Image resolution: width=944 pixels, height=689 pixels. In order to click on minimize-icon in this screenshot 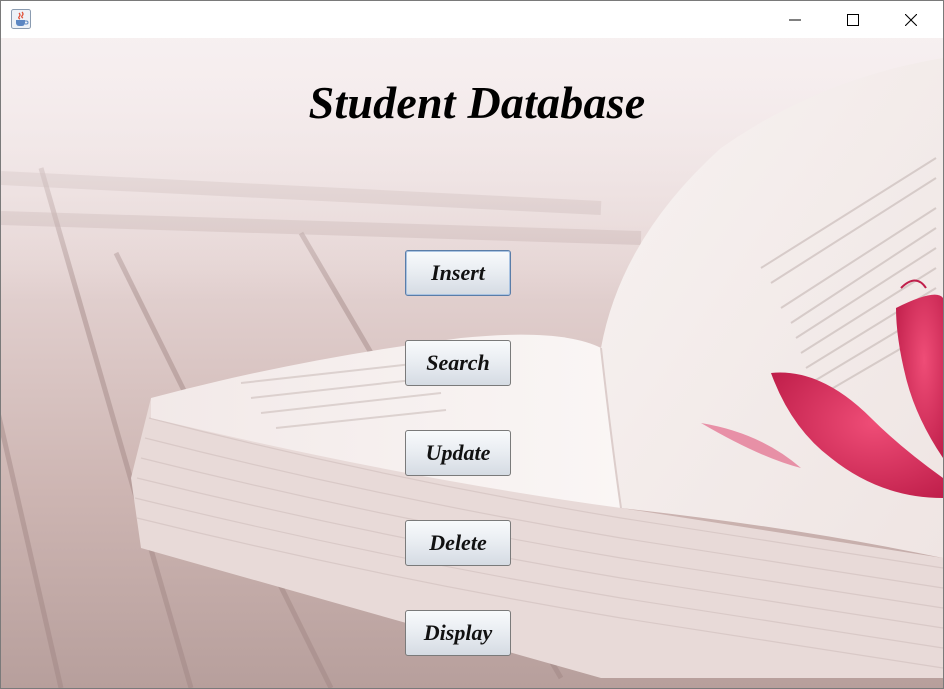, I will do `click(795, 19)`.